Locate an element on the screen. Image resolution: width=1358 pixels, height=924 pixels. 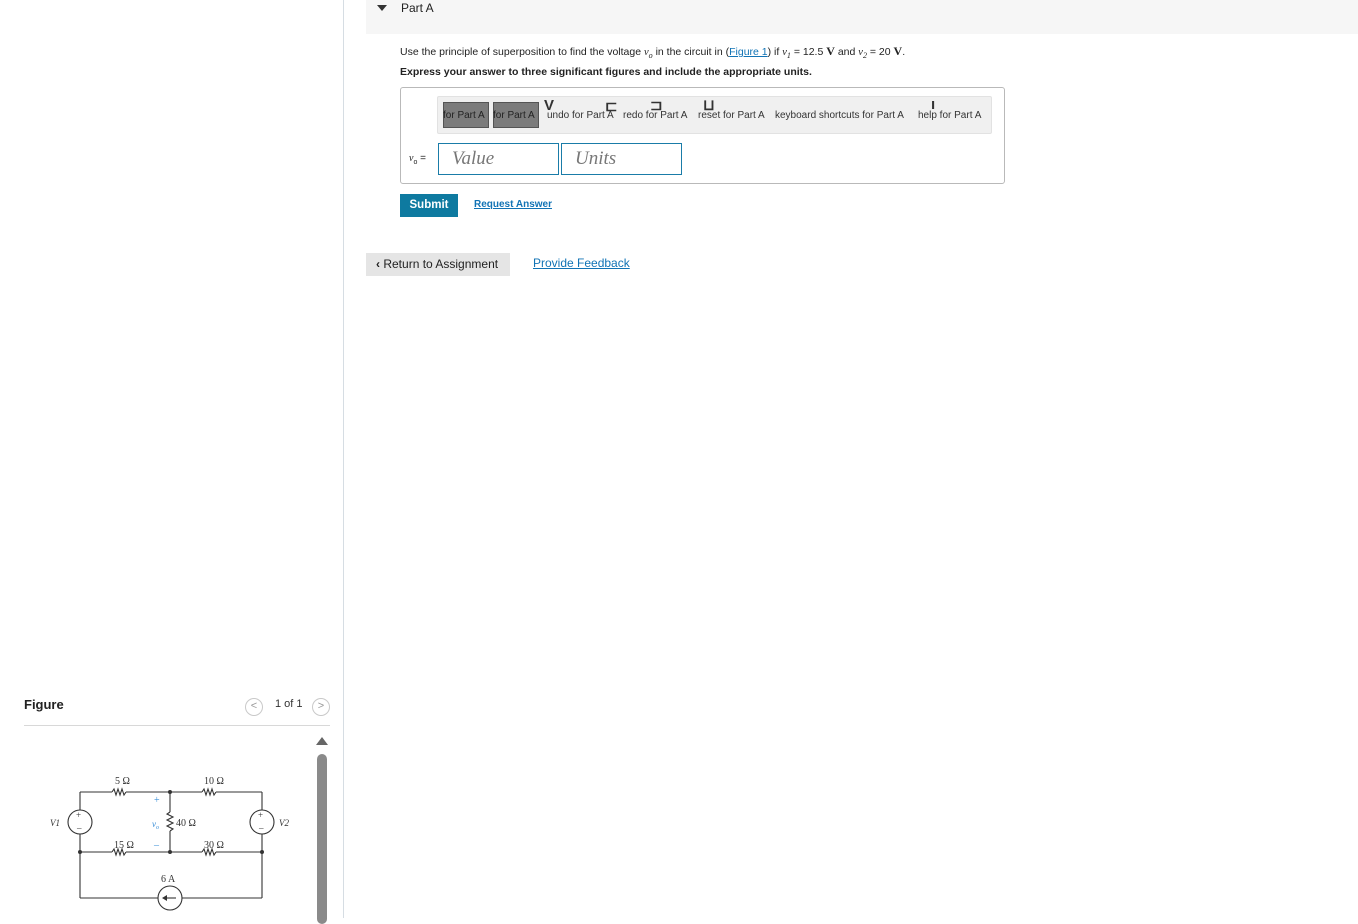
value-input is located at coordinates (498, 159).